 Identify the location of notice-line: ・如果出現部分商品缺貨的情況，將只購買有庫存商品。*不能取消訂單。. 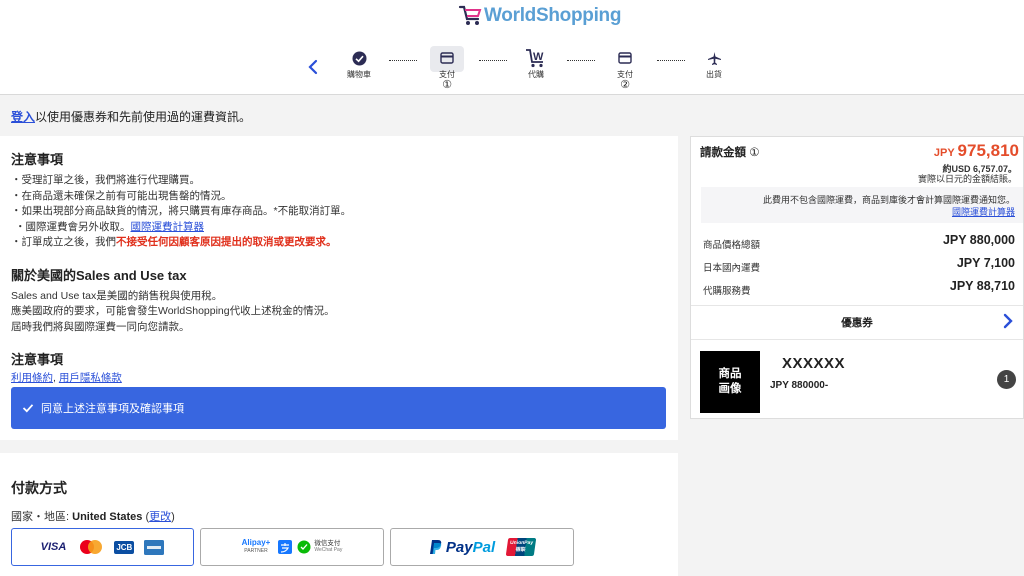
(181, 211).